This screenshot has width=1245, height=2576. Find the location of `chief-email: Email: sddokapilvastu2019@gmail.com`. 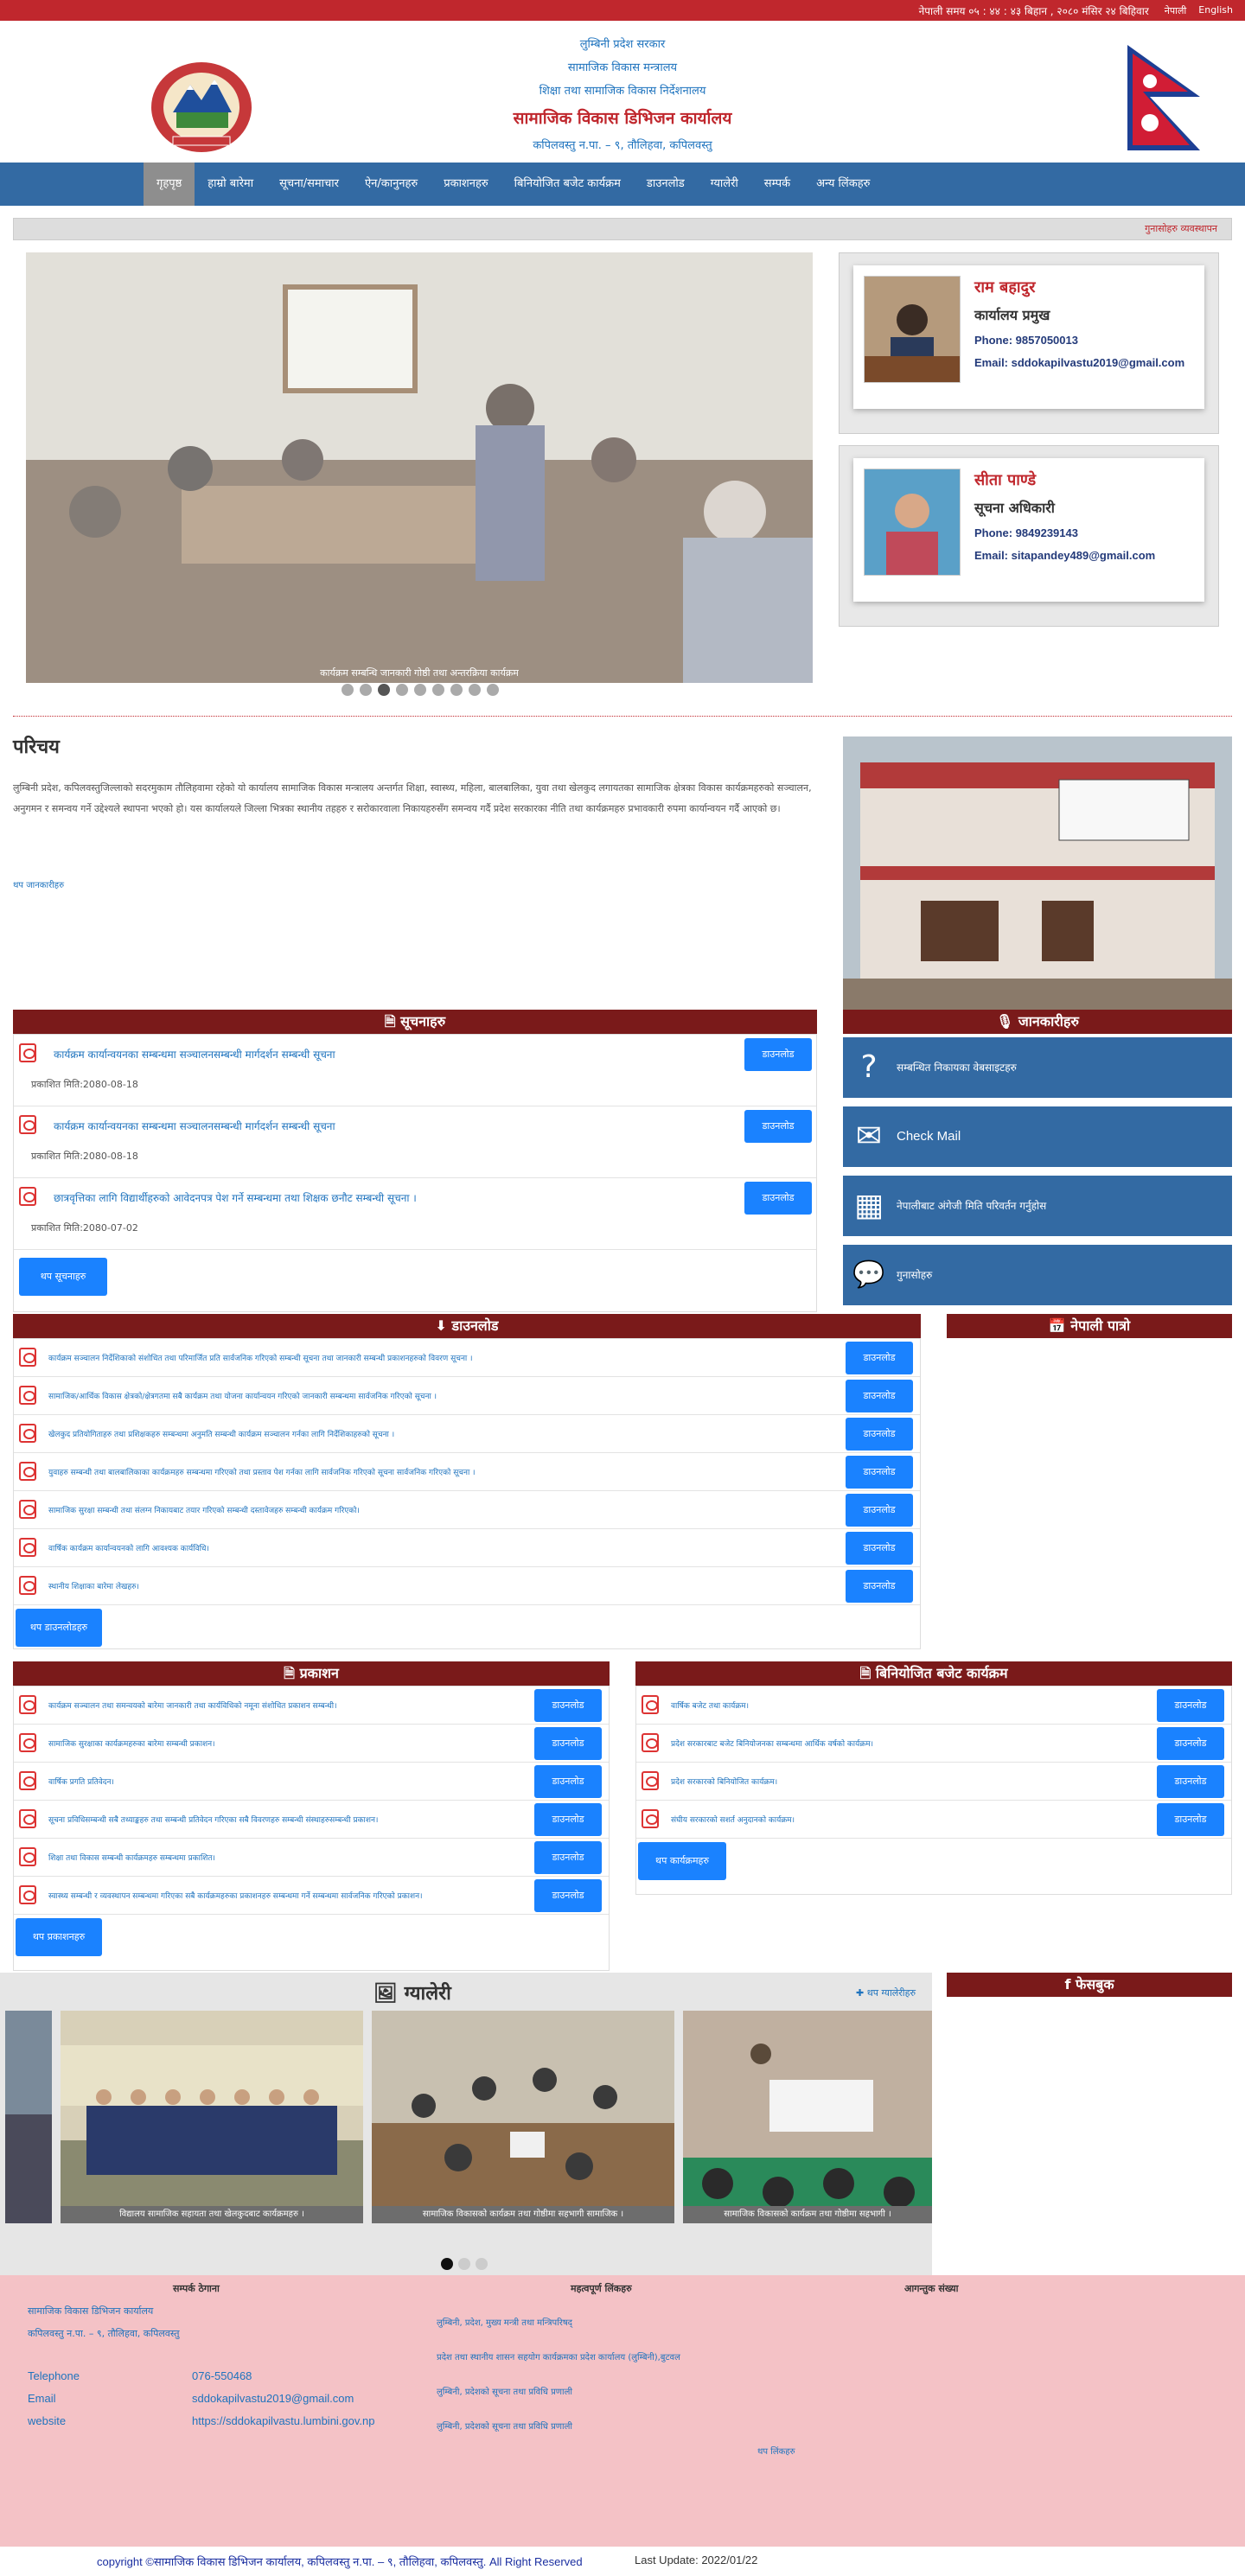

chief-email: Email: sddokapilvastu2019@gmail.com is located at coordinates (1079, 363).